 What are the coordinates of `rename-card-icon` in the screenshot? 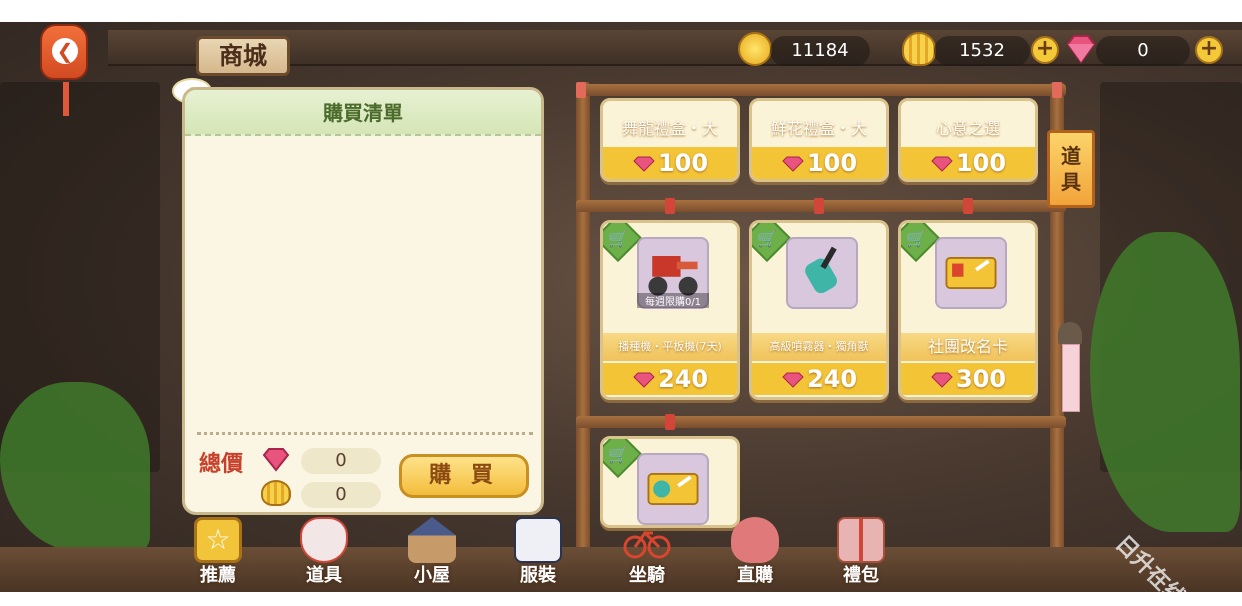 It's located at (971, 273).